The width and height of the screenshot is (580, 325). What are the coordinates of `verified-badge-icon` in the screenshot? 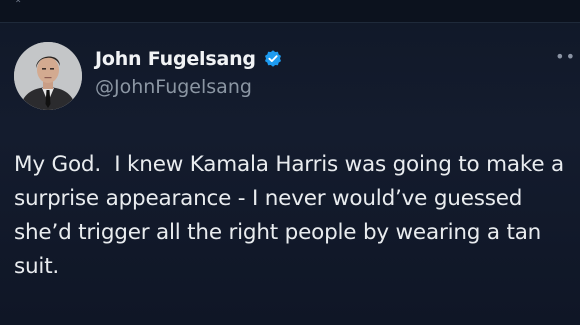 It's located at (272, 58).